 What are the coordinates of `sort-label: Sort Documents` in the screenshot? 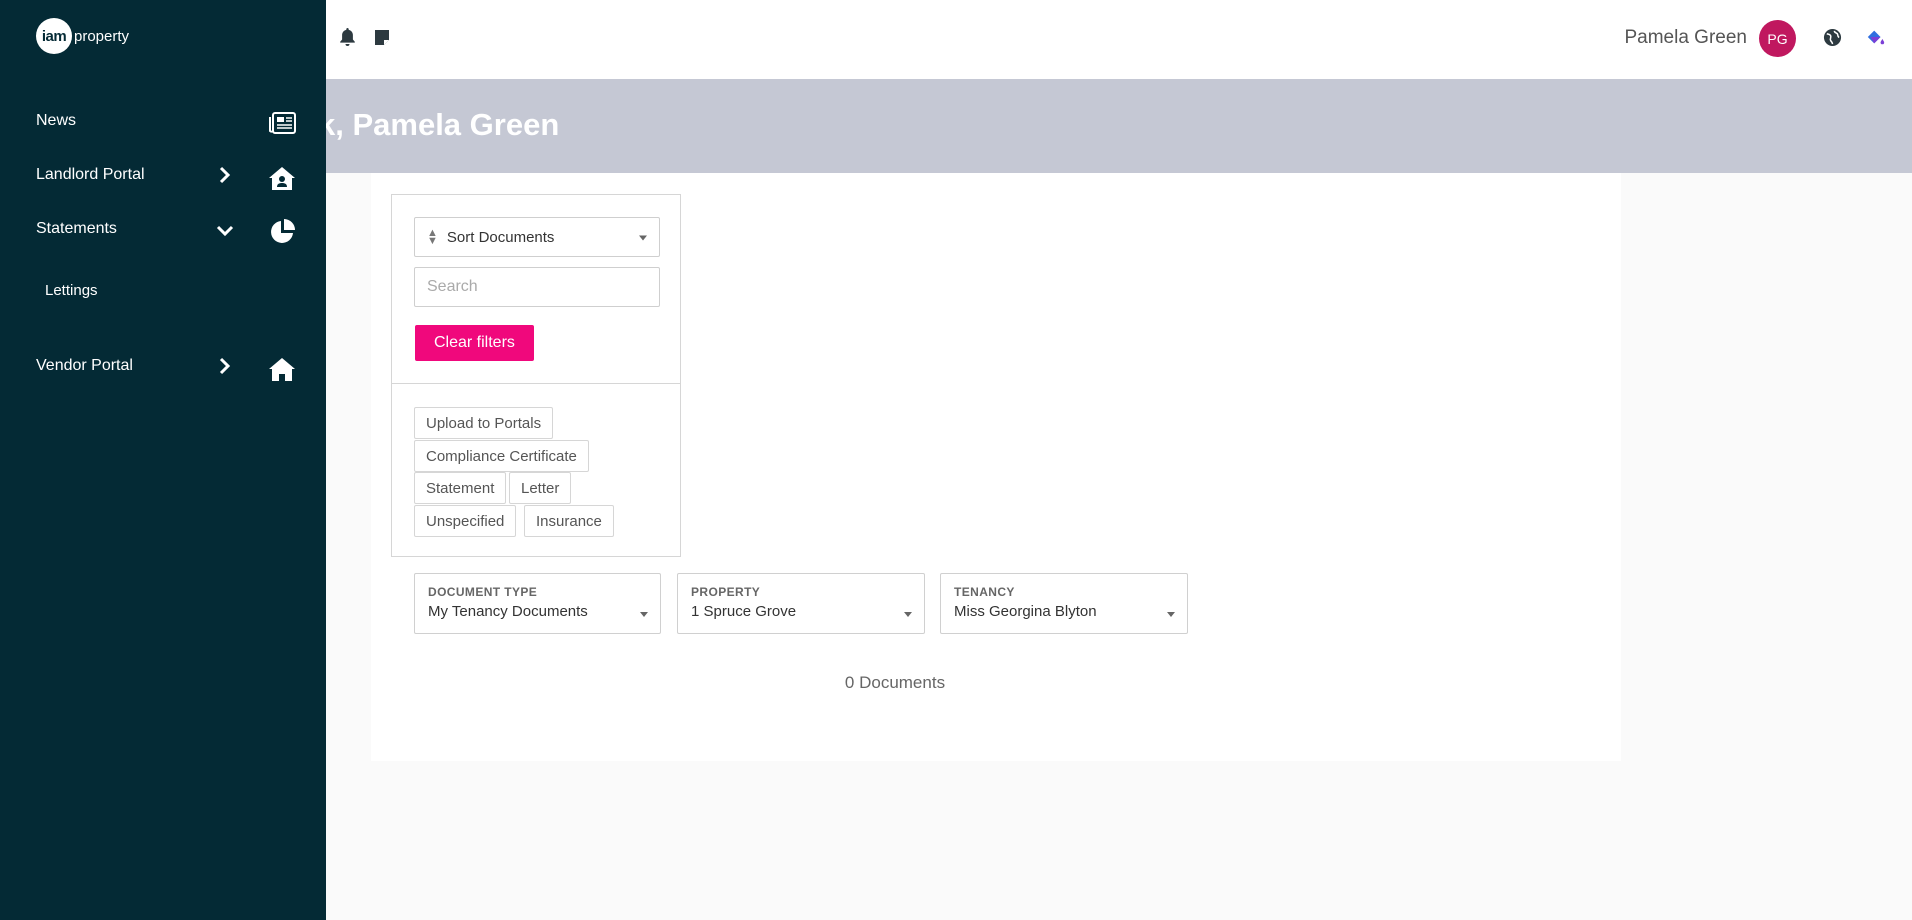 It's located at (500, 237).